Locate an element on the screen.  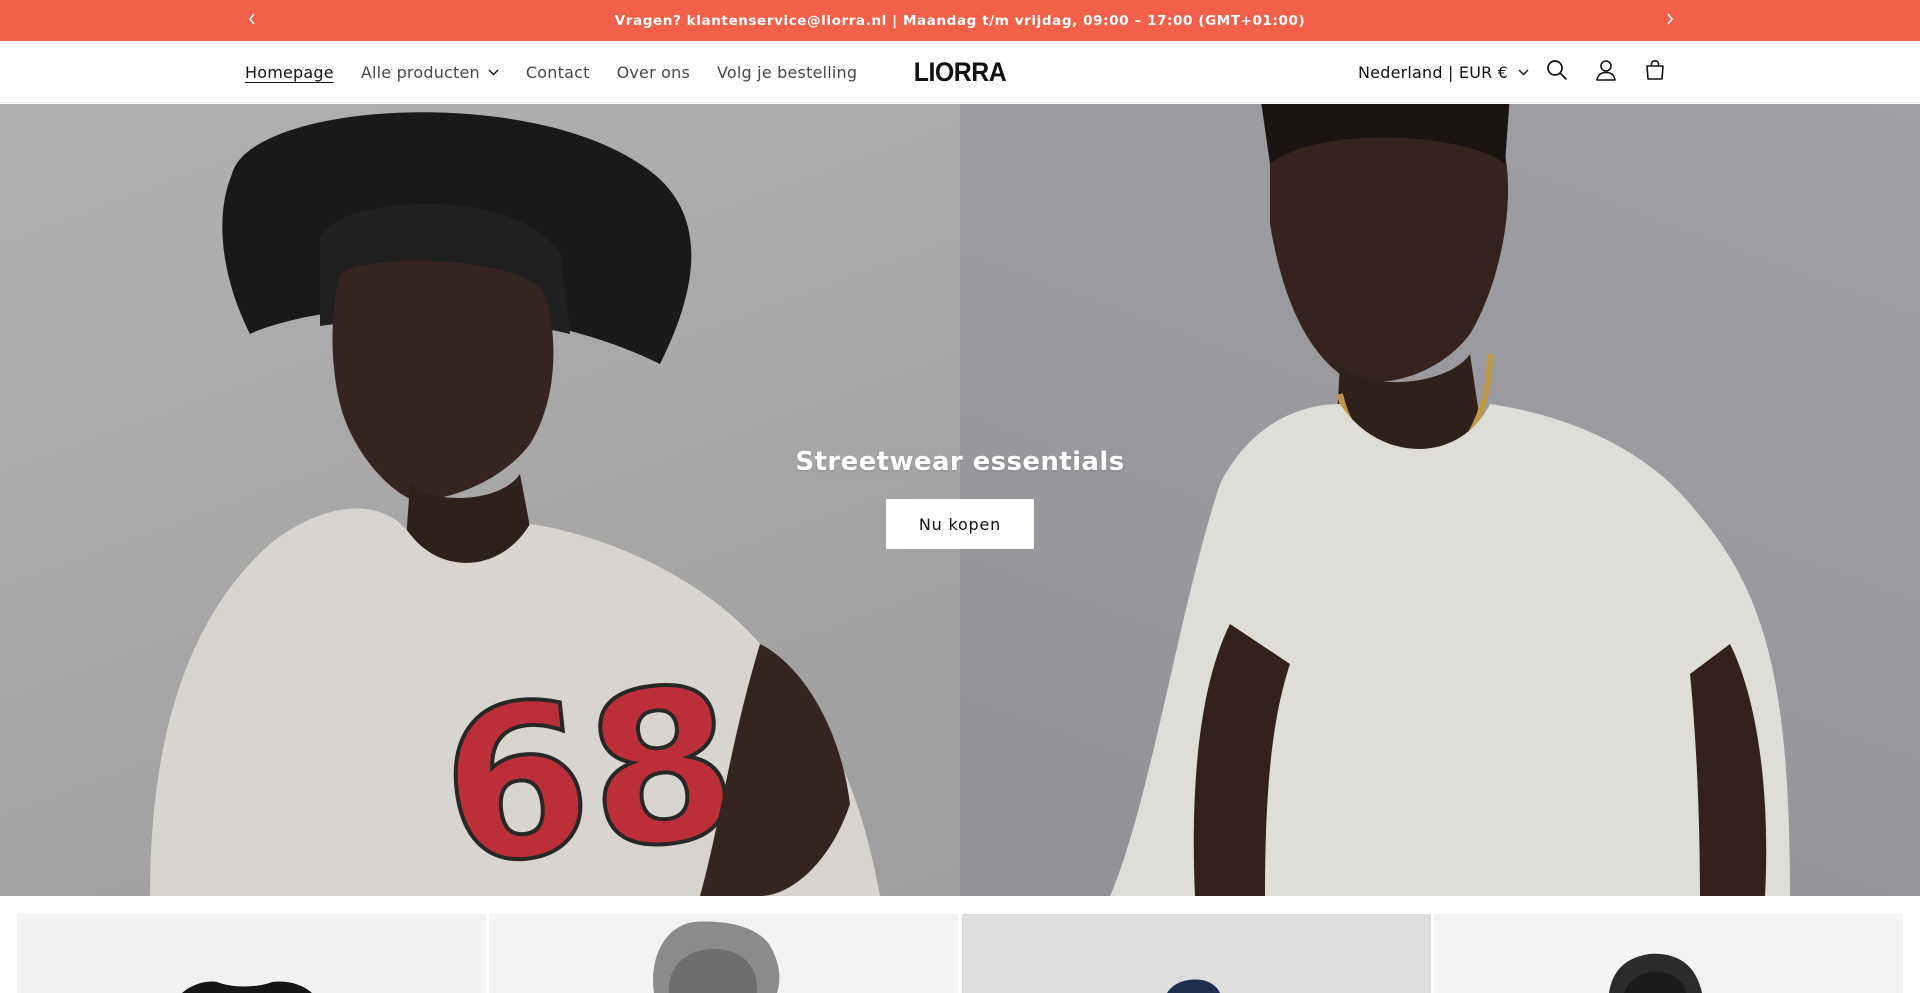
hero-heading: Streetwear essentials is located at coordinates (960, 462).